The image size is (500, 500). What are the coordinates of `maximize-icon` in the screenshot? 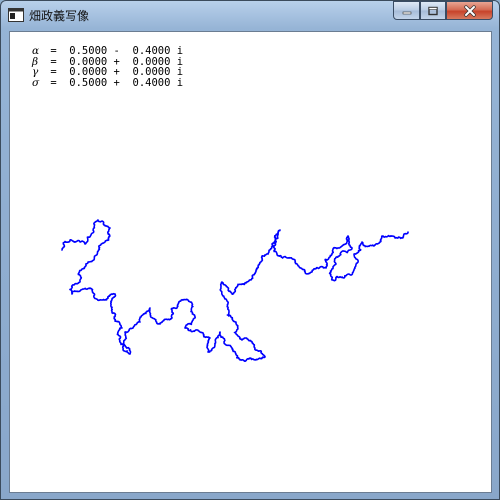 It's located at (433, 10).